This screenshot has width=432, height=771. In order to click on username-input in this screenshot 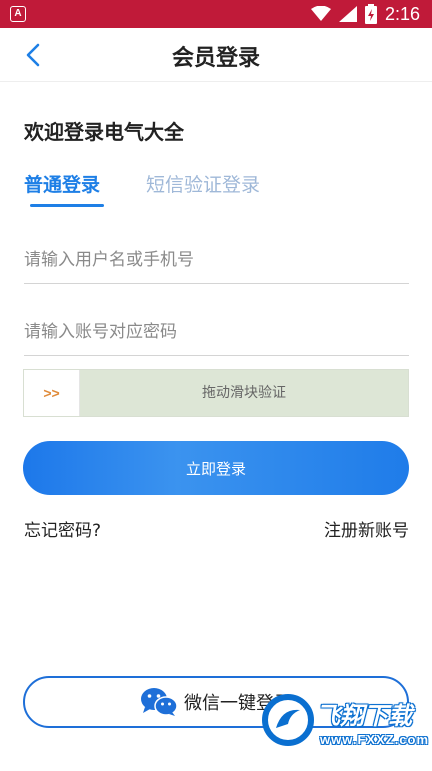, I will do `click(216, 259)`.